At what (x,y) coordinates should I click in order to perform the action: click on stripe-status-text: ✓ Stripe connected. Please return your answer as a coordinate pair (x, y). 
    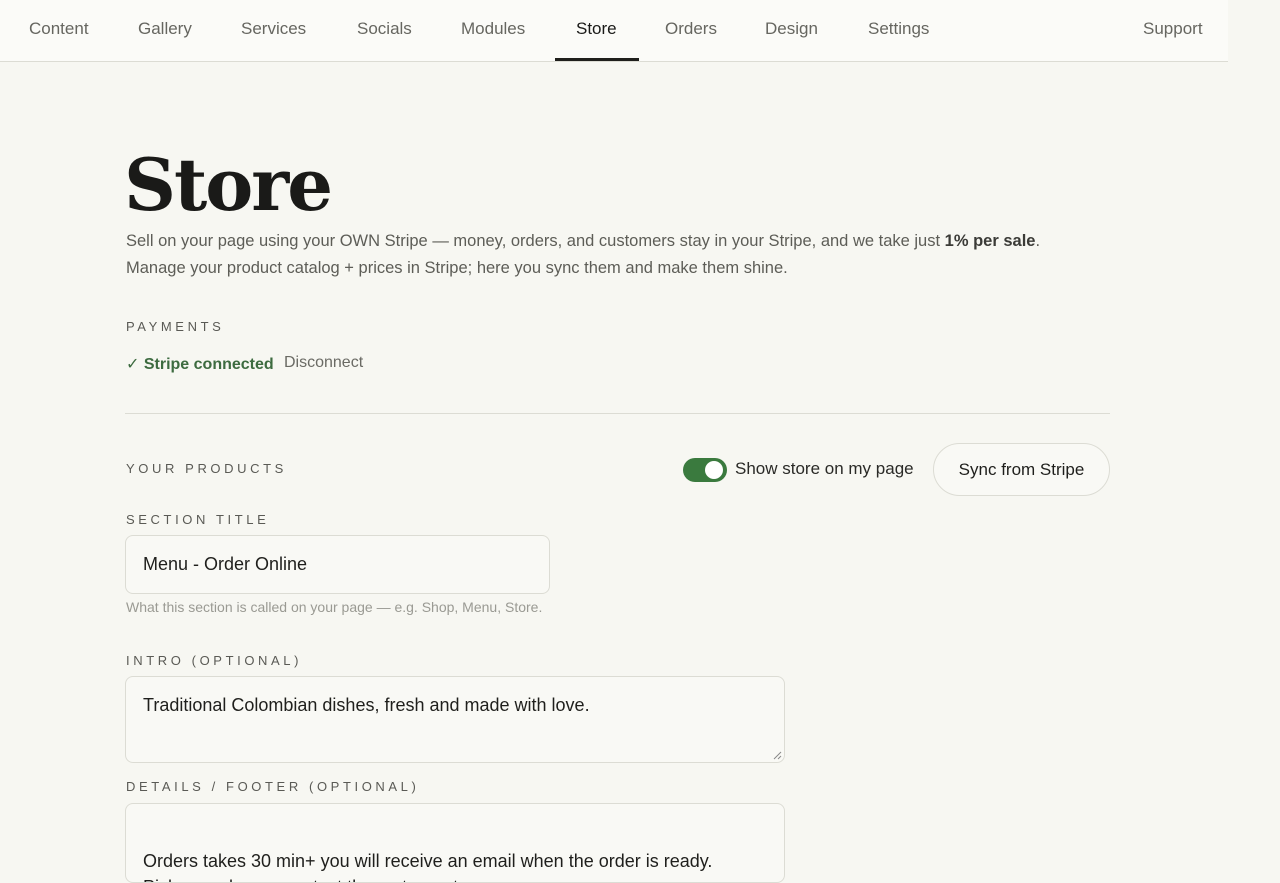
    Looking at the image, I should click on (200, 364).